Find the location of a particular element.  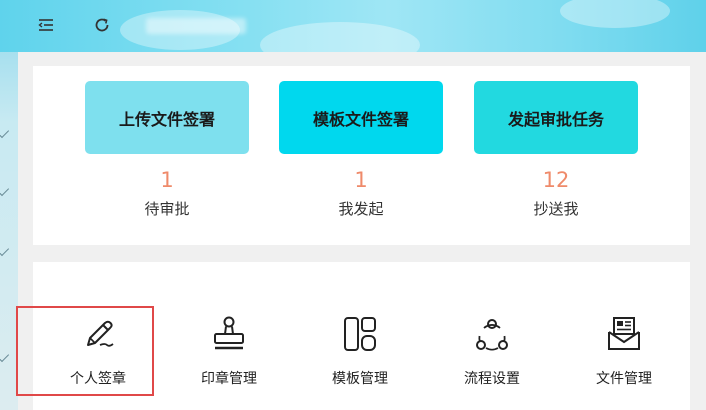

template-sign-button: 模板文件签署 is located at coordinates (361, 117).